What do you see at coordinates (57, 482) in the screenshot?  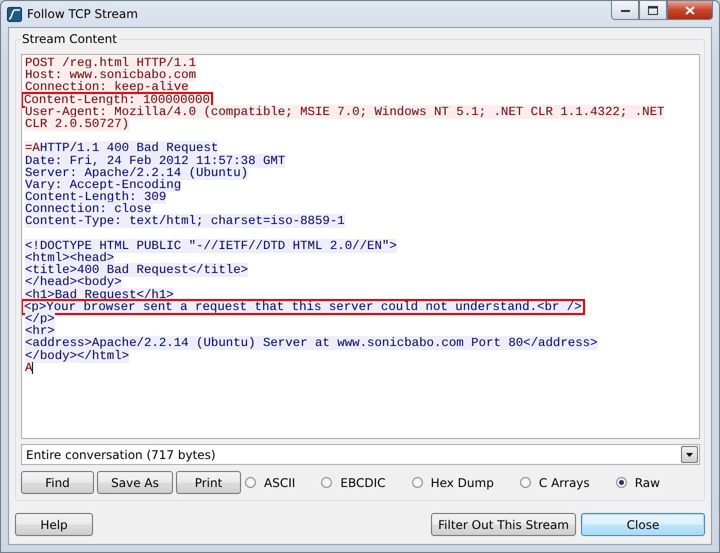 I see `action-button: Find` at bounding box center [57, 482].